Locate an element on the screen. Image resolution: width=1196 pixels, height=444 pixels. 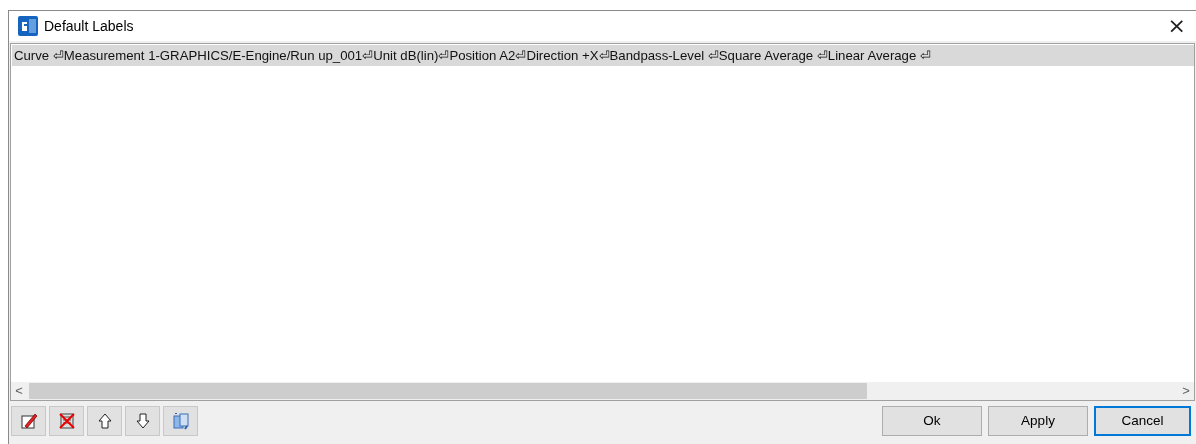
delete-button is located at coordinates (66, 421).